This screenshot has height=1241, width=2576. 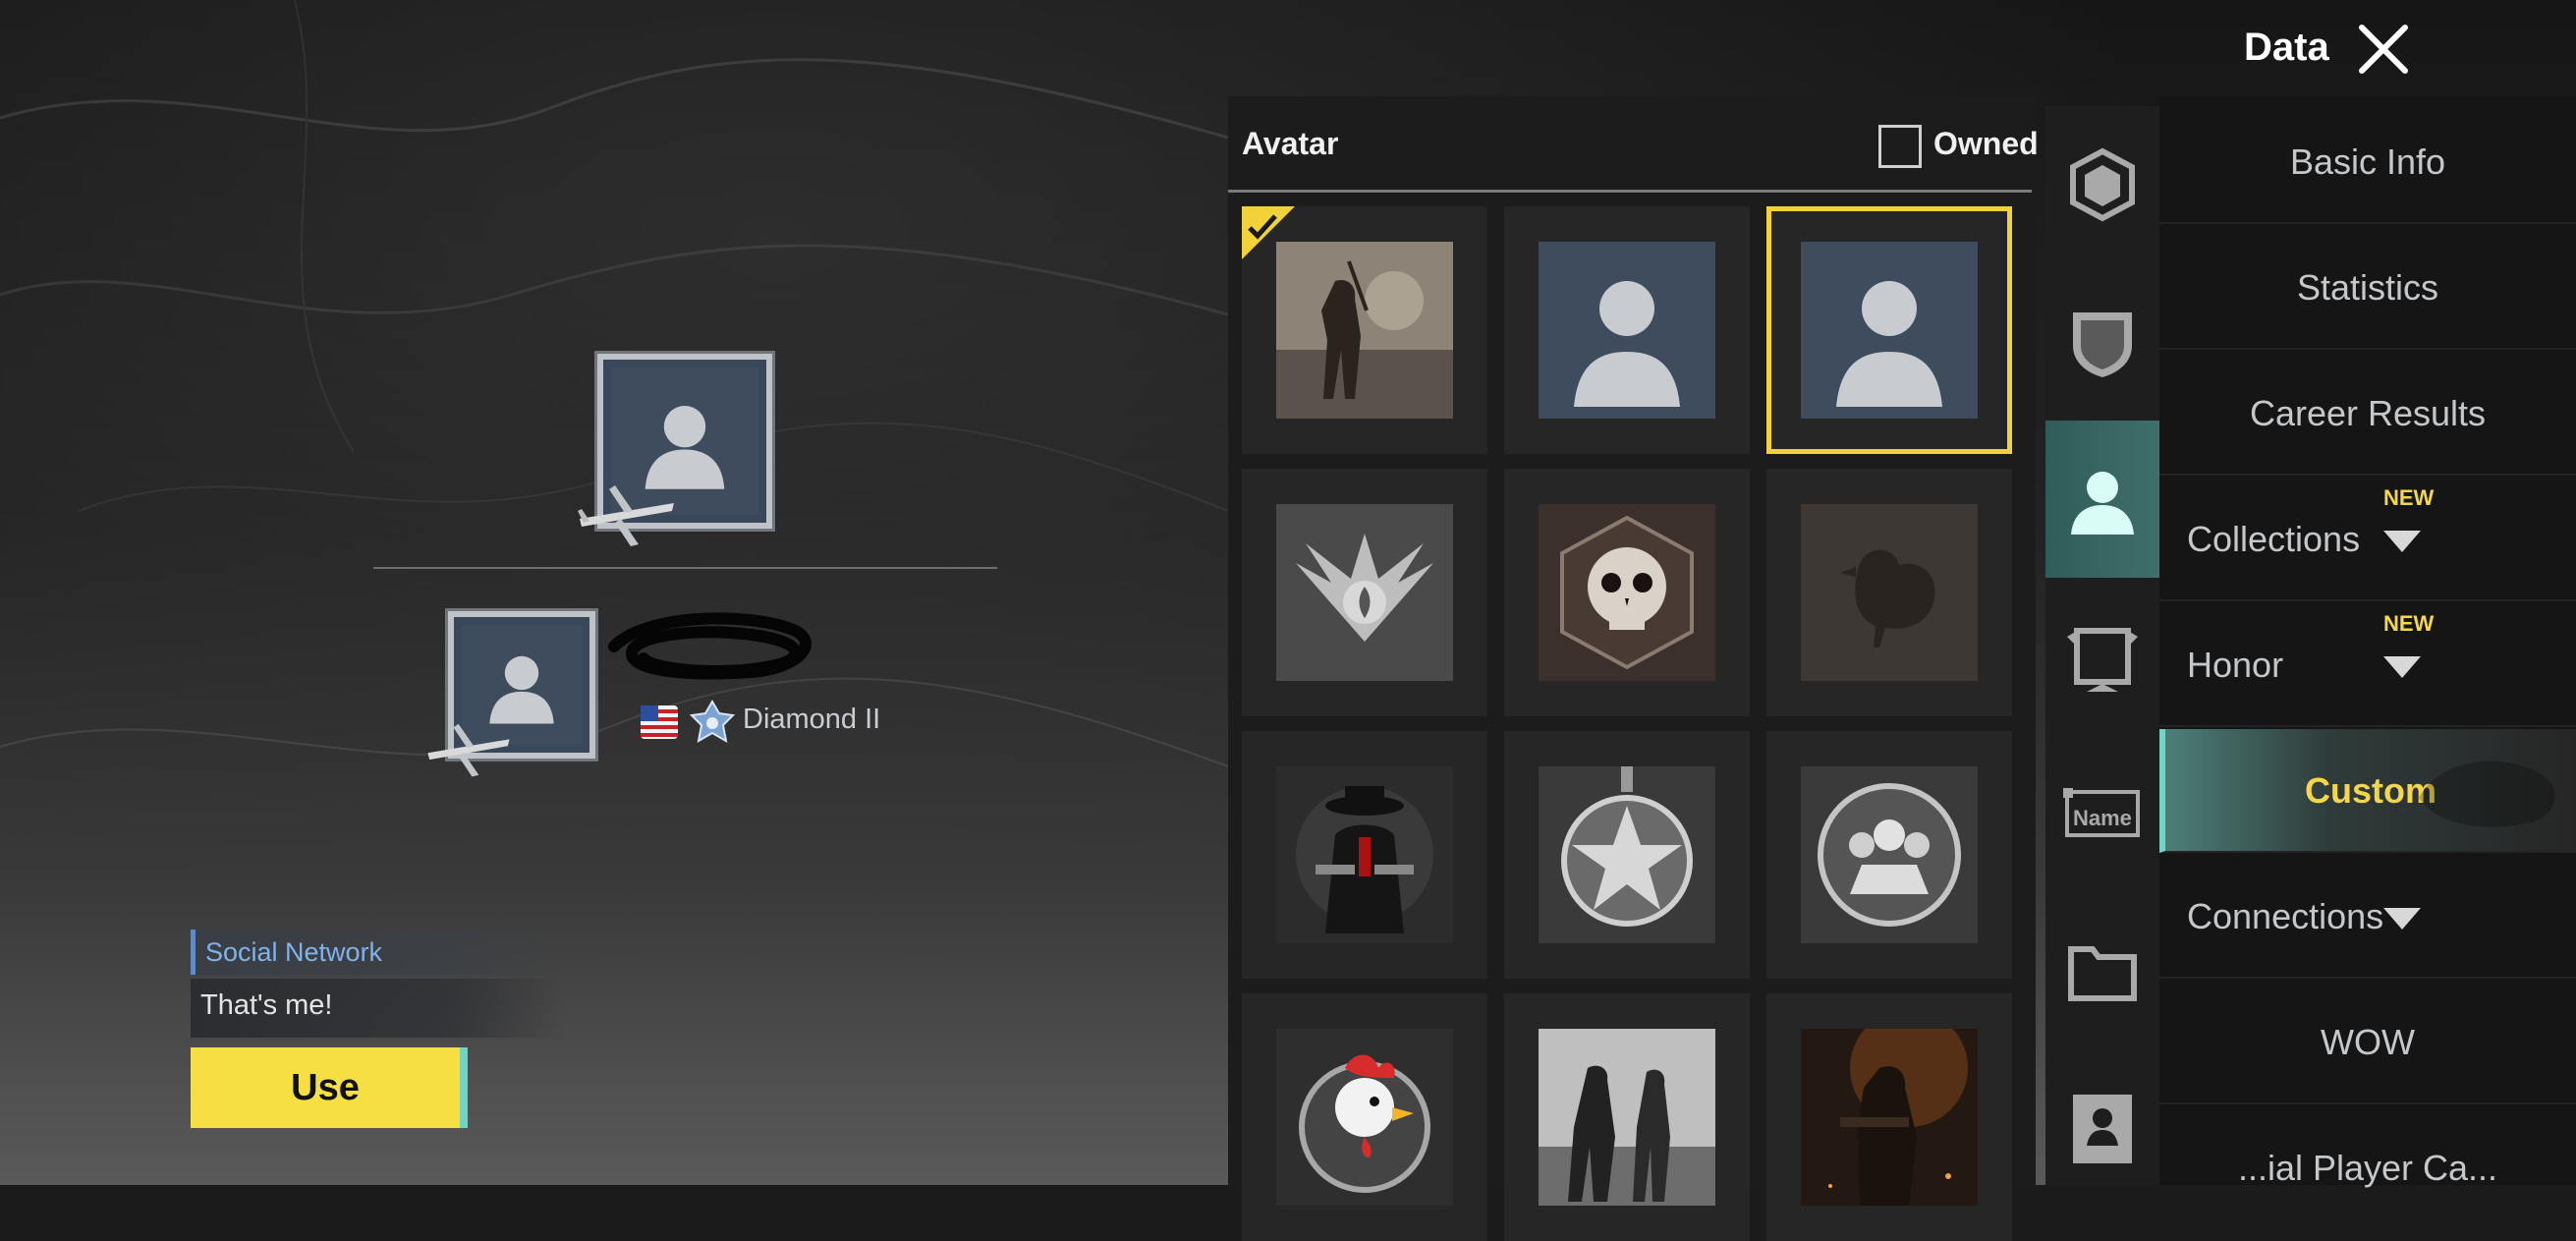 What do you see at coordinates (2286, 47) in the screenshot?
I see `page-title: Data` at bounding box center [2286, 47].